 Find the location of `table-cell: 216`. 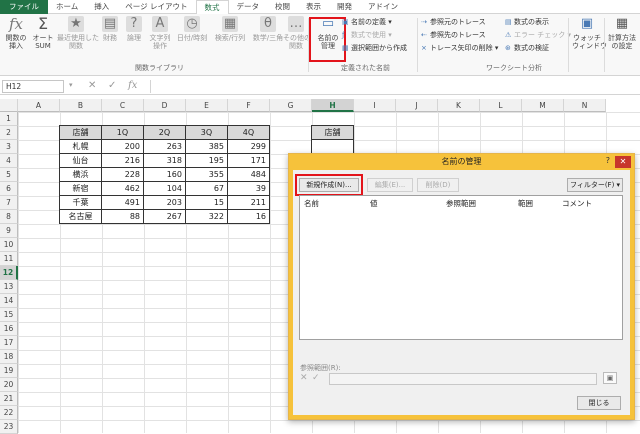

table-cell: 216 is located at coordinates (122, 160).